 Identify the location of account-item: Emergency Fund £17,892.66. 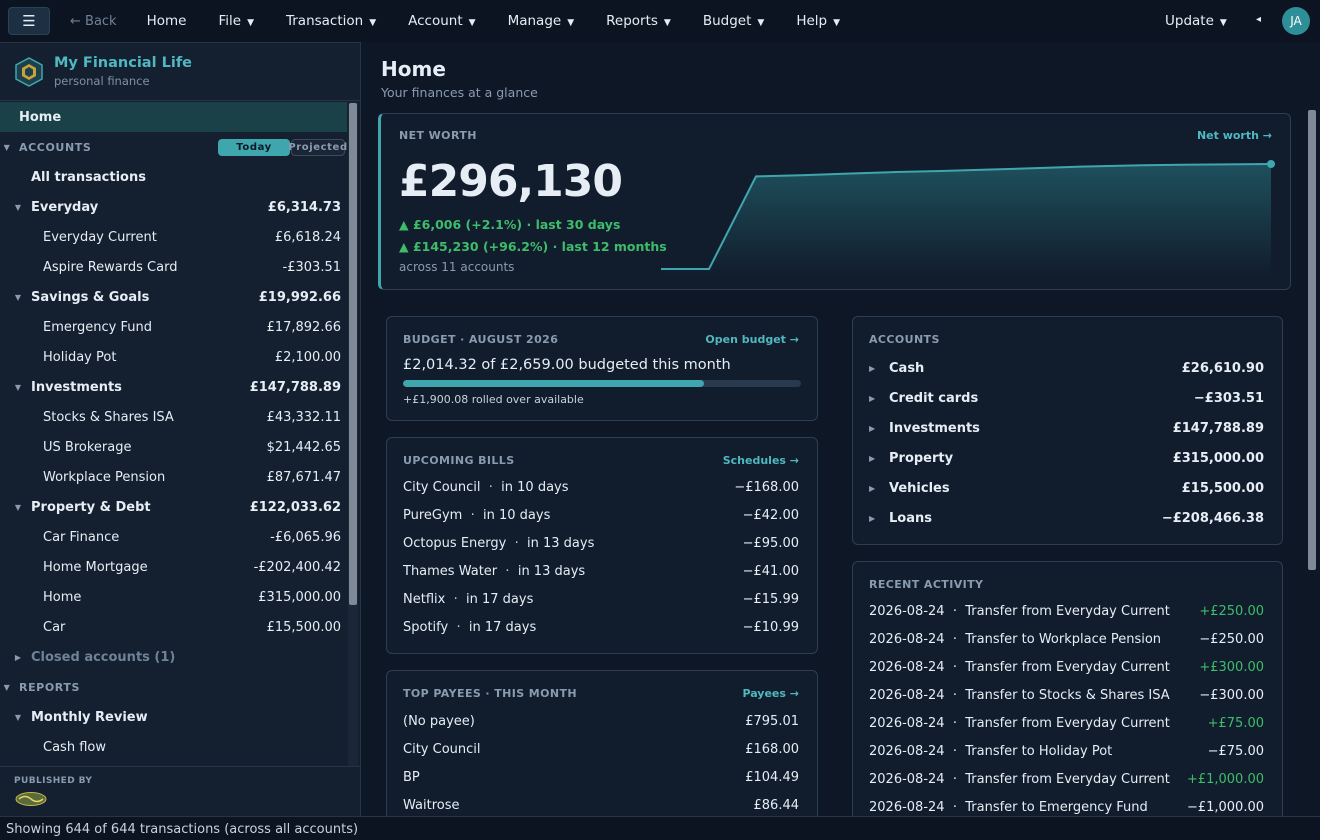
(173, 327).